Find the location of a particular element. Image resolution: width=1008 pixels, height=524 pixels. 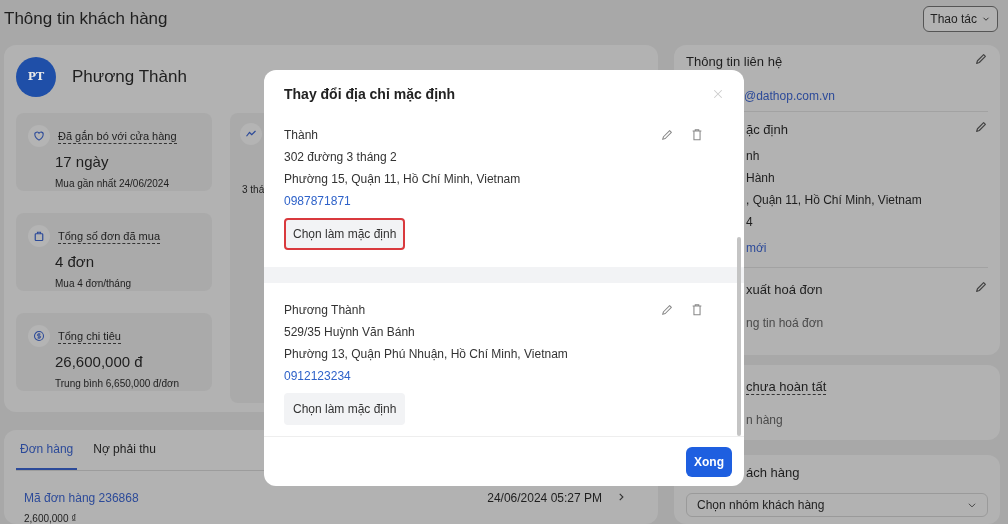

stat-value: 17 ngày is located at coordinates (82, 162).